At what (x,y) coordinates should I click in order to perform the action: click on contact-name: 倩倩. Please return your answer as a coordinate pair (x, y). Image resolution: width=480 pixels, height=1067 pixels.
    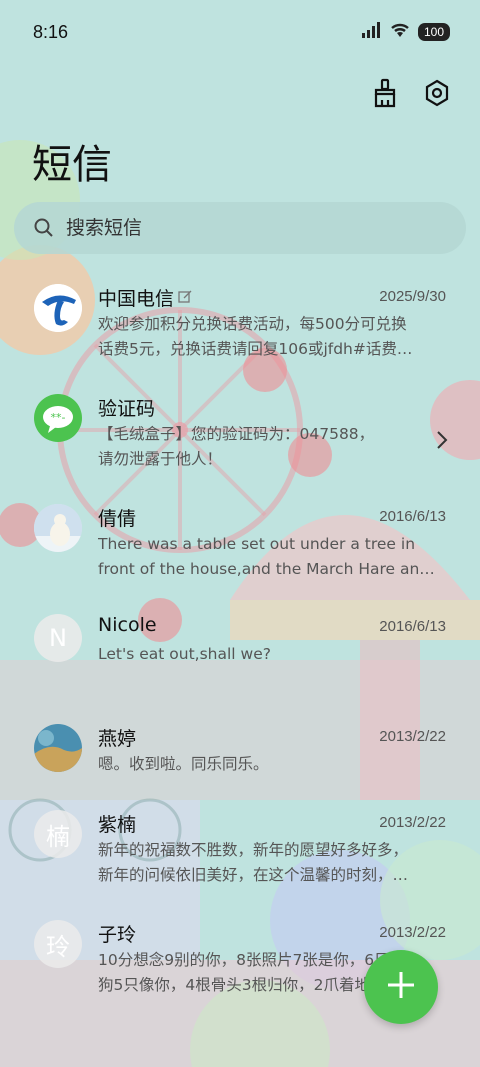
    Looking at the image, I should click on (117, 519).